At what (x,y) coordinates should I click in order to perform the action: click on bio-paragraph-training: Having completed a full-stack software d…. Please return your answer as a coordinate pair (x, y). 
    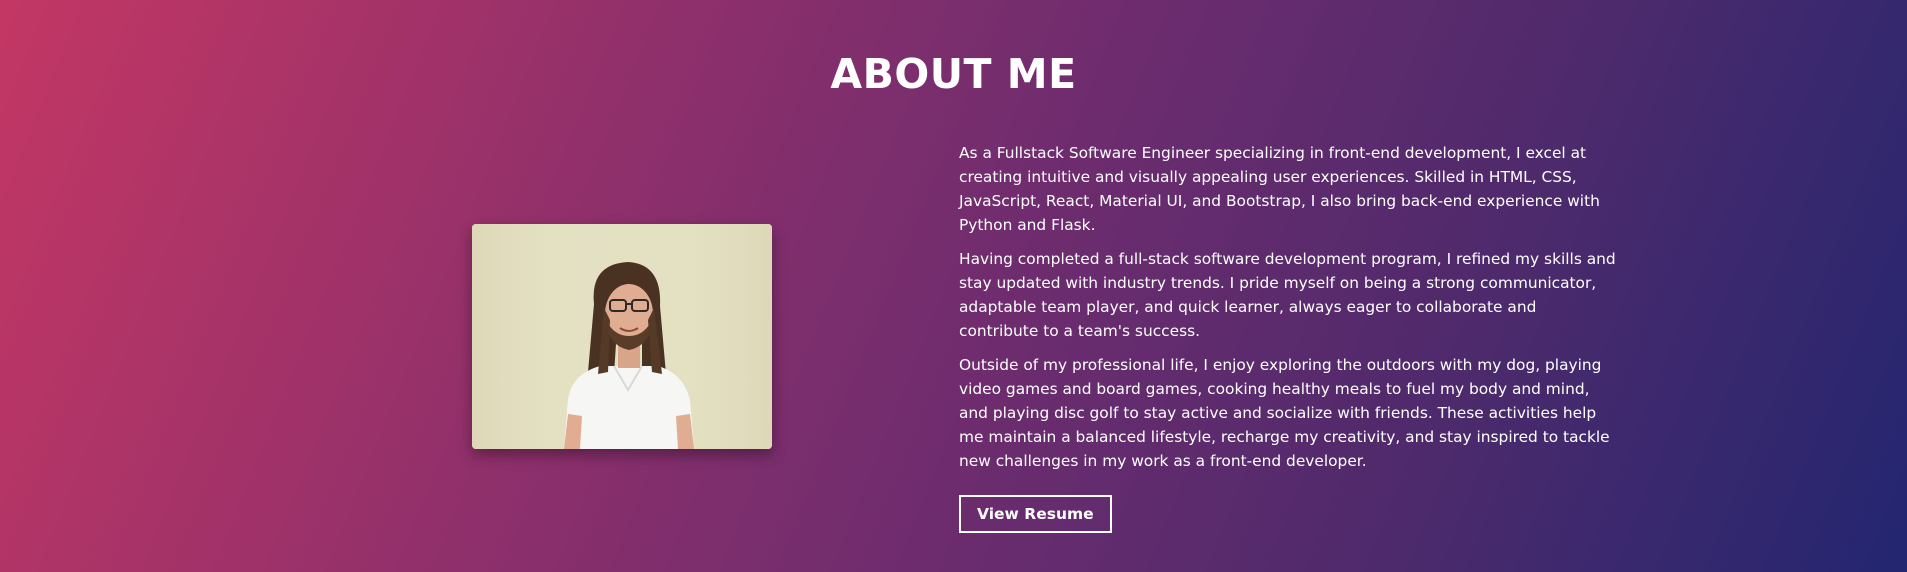
    Looking at the image, I should click on (1287, 295).